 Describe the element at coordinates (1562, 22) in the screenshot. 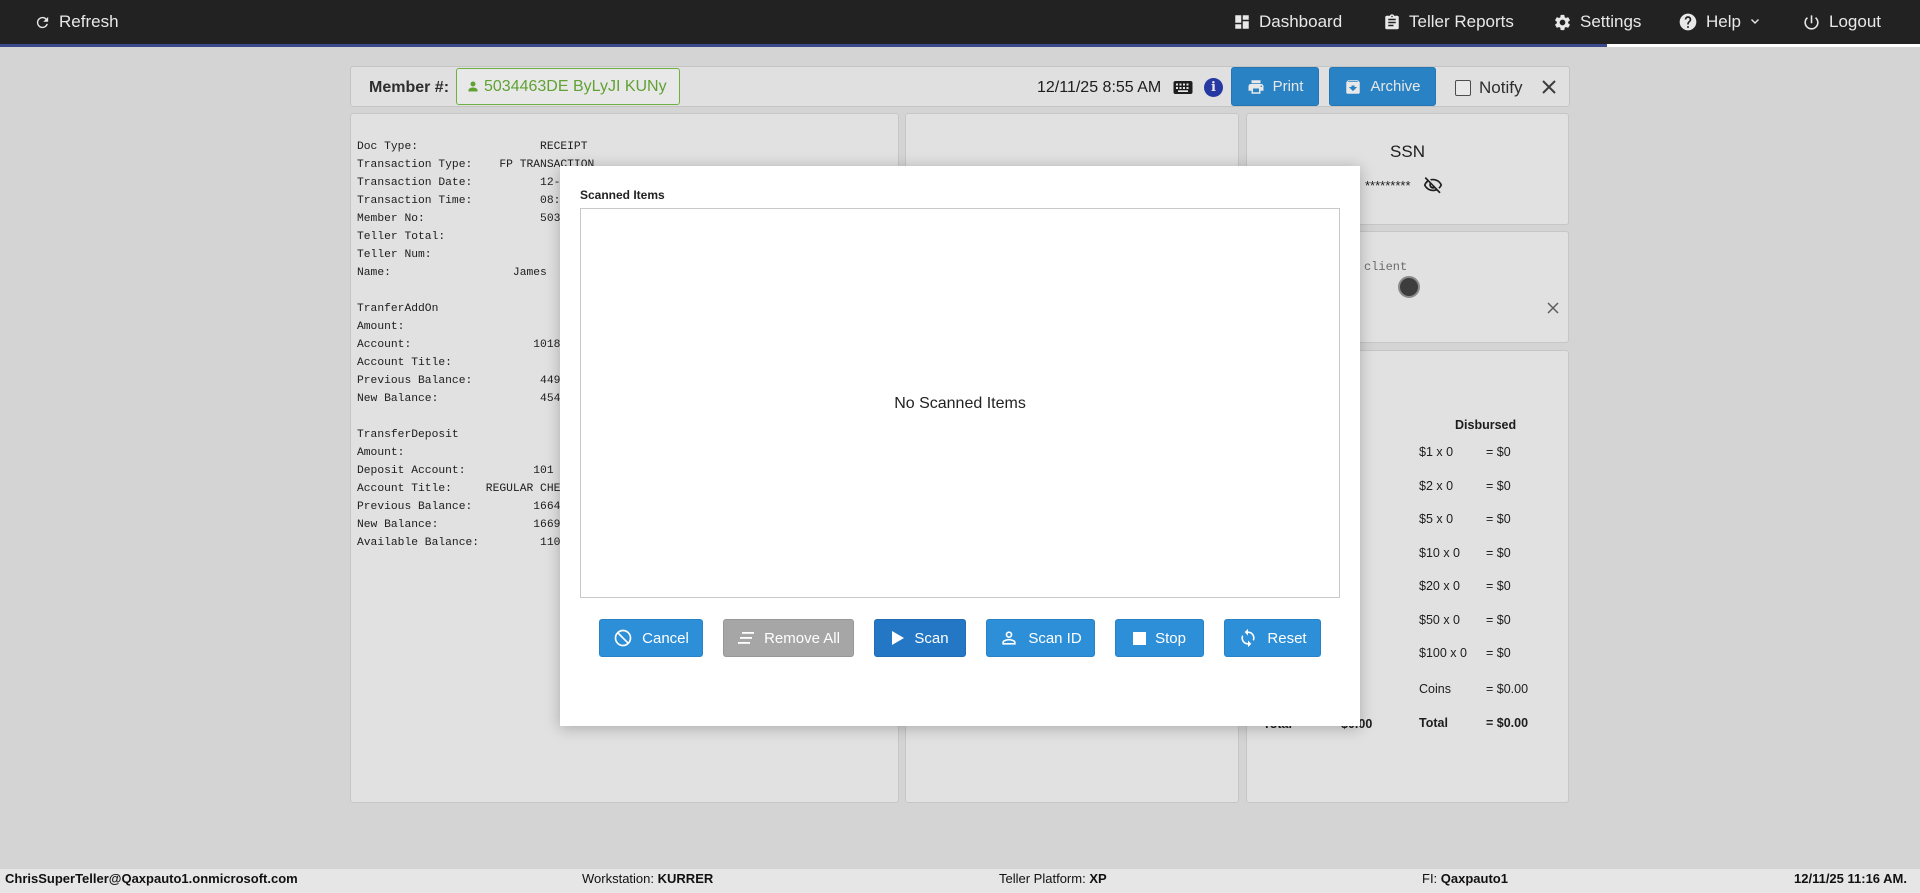

I see `gear-icon` at that location.